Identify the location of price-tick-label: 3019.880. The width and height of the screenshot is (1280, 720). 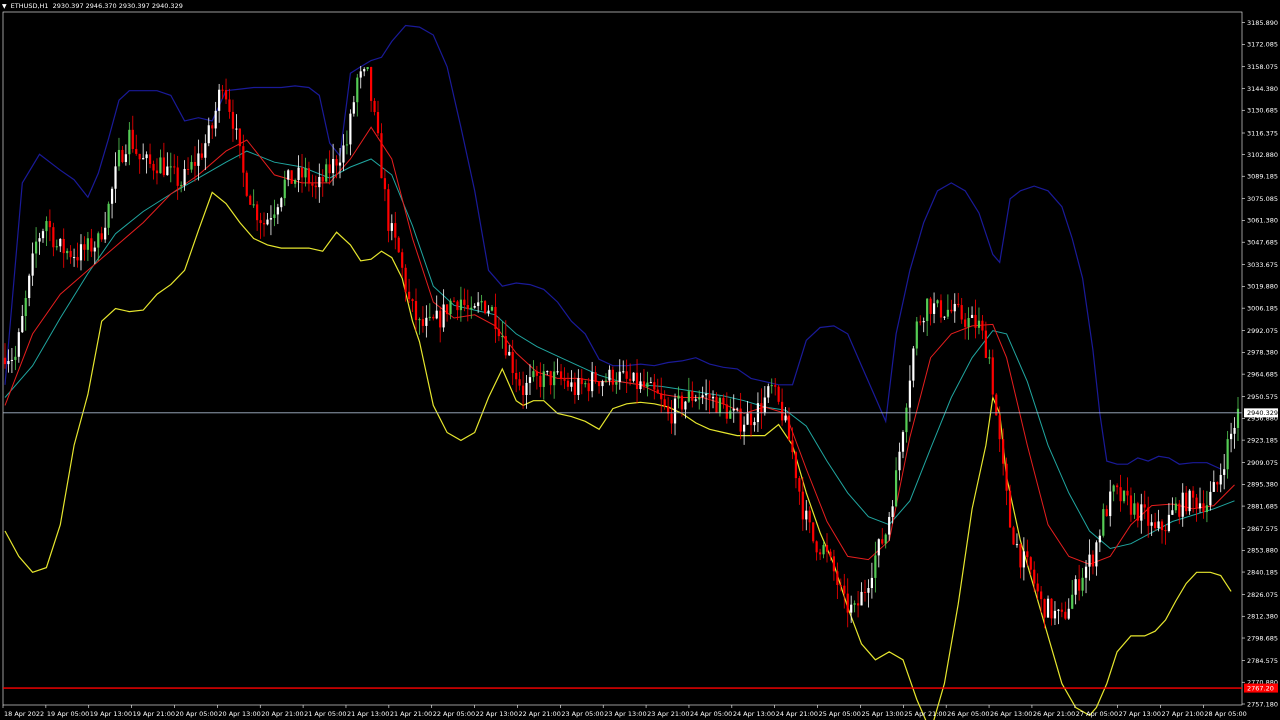
(1262, 287).